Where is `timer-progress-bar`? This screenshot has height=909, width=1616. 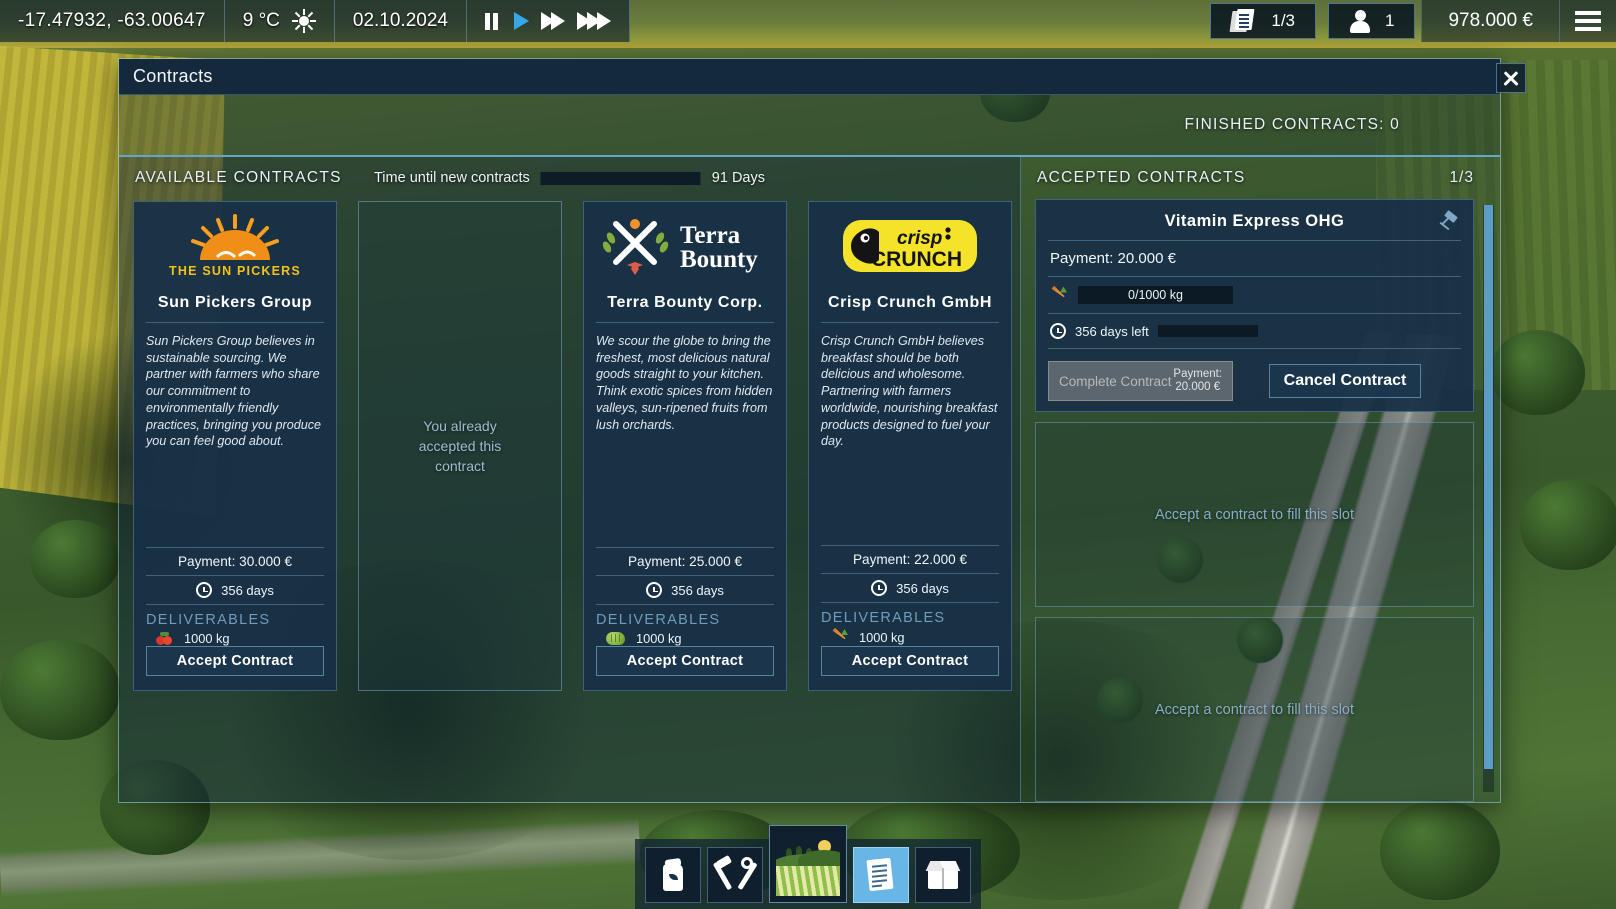
timer-progress-bar is located at coordinates (620, 178).